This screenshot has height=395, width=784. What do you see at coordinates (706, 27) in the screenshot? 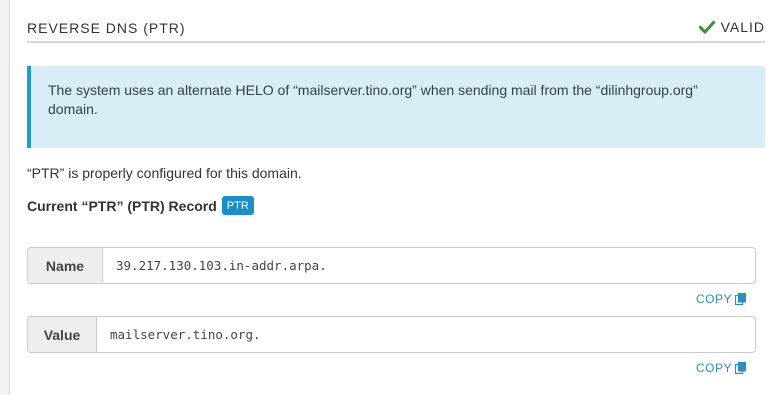
I see `check-icon` at bounding box center [706, 27].